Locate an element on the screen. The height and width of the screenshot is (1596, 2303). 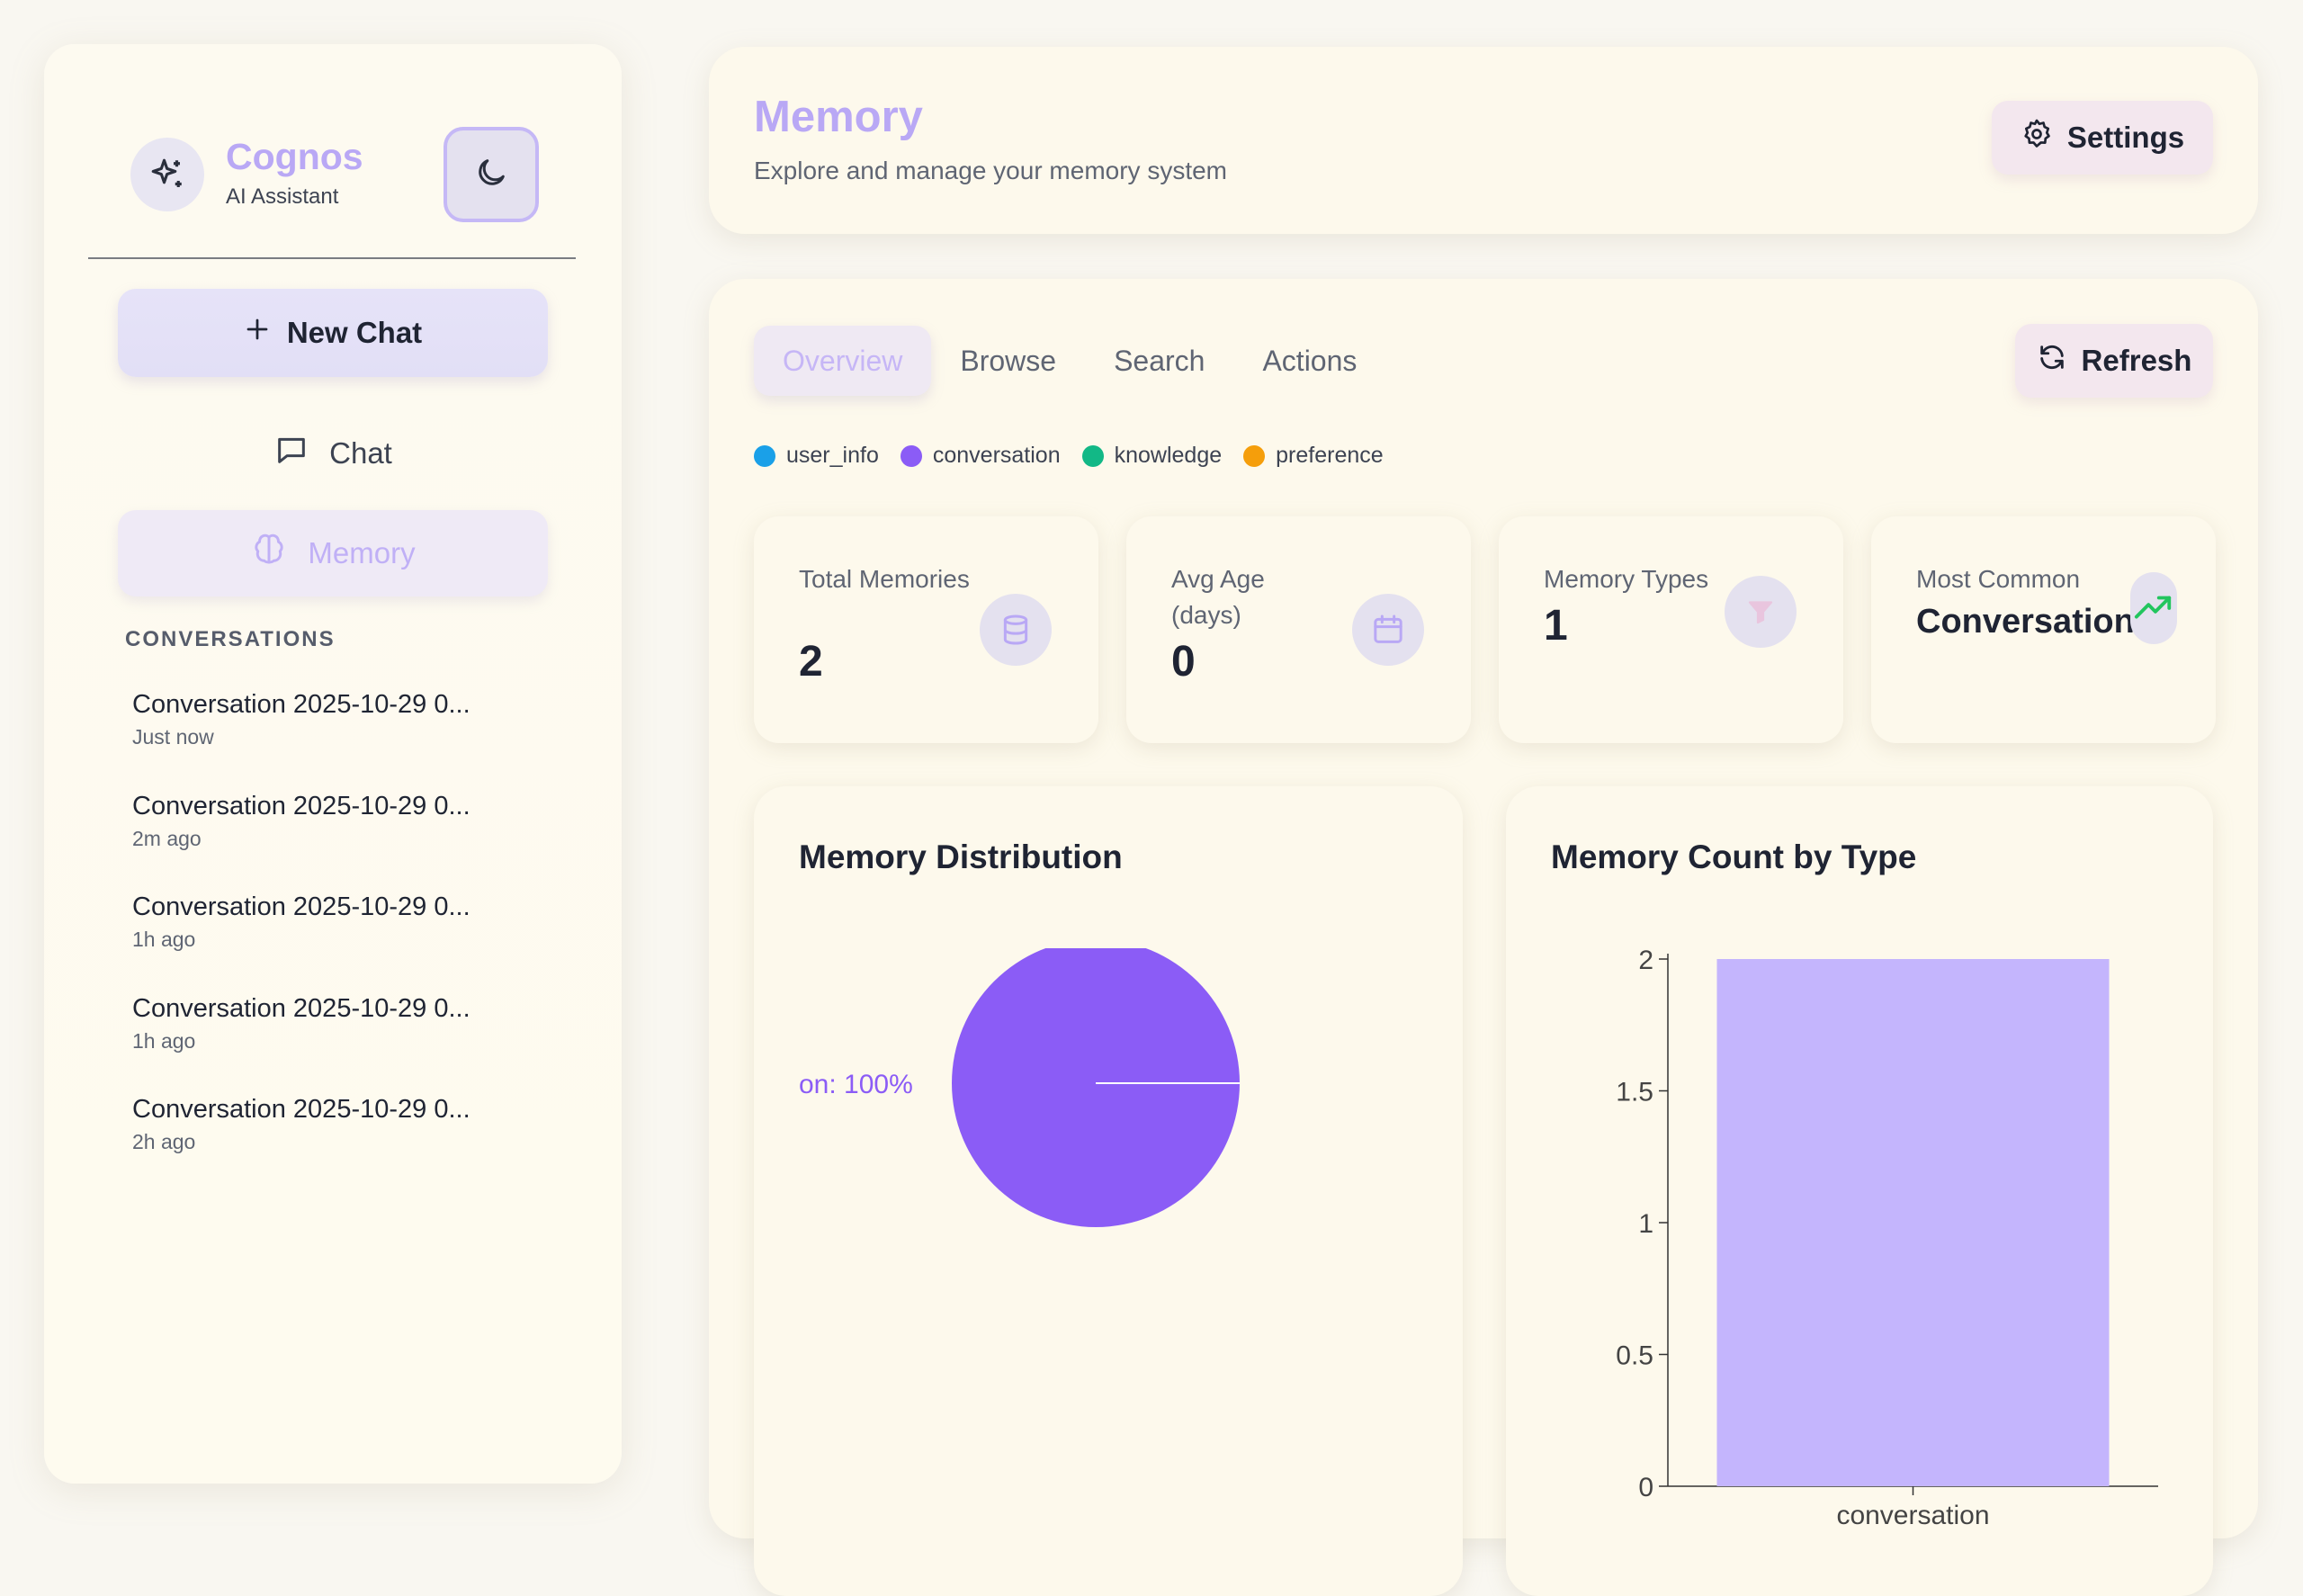
y-tick-label: 1.5 is located at coordinates (1635, 1092).